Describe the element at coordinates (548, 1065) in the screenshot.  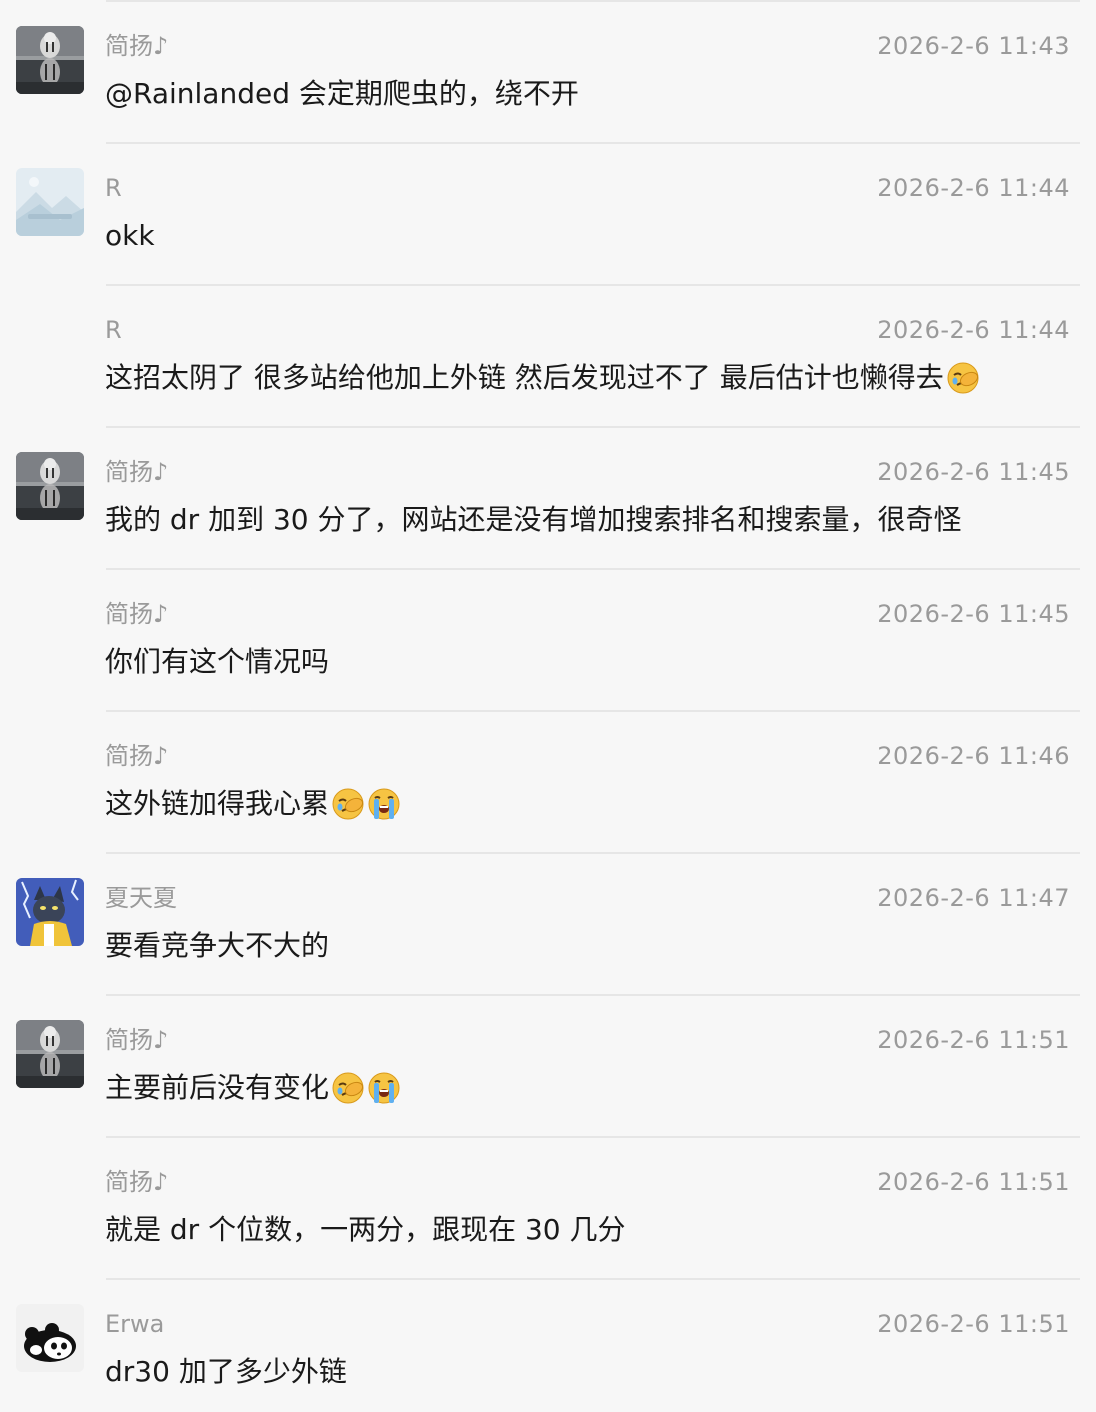
I see `message-item: 简扬♪ 2026-2-6 11:51 主要前后没有变化` at that location.